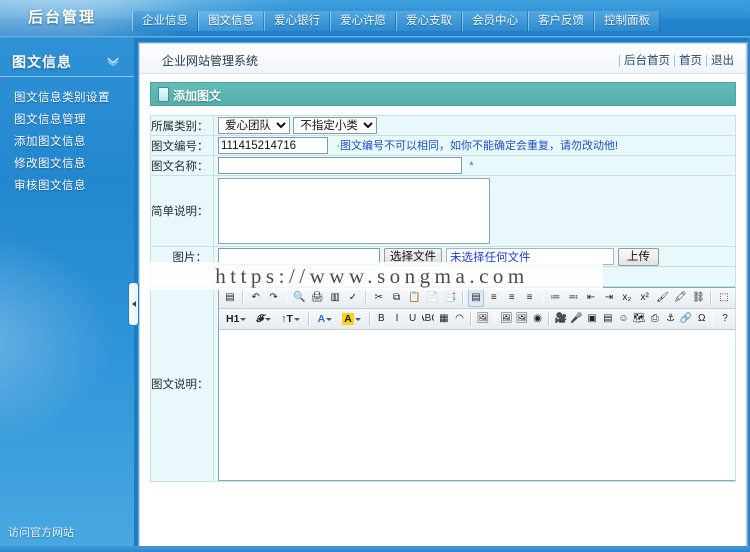  Describe the element at coordinates (197, 96) in the screenshot. I see `panel-title-text: 添加图文` at that location.